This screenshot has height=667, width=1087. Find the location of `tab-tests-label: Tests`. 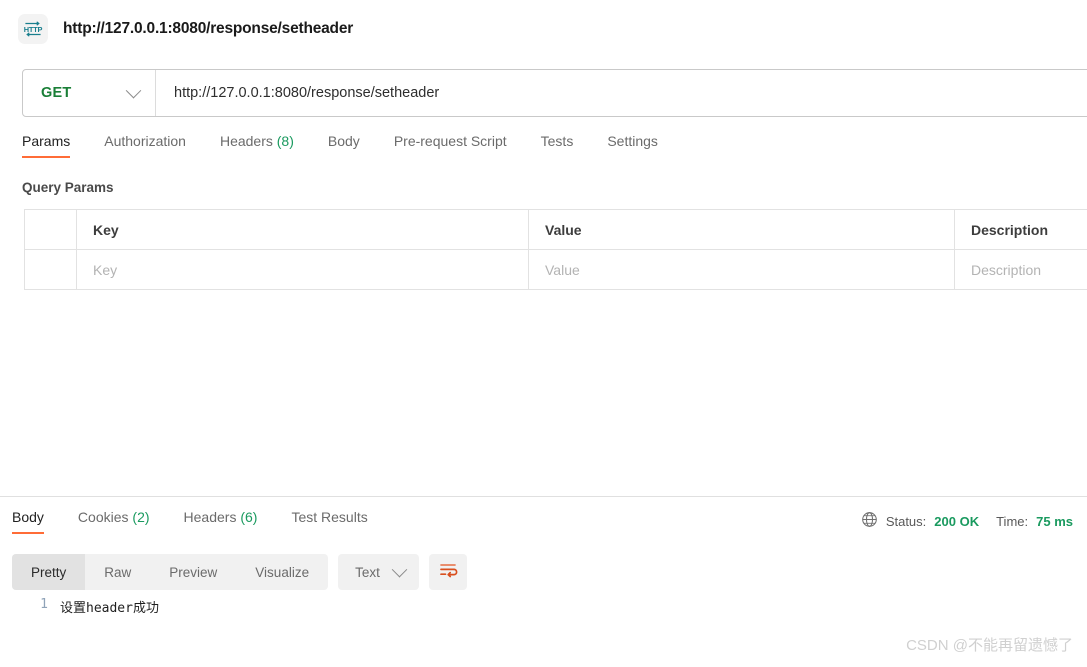

tab-tests-label: Tests is located at coordinates (557, 141).